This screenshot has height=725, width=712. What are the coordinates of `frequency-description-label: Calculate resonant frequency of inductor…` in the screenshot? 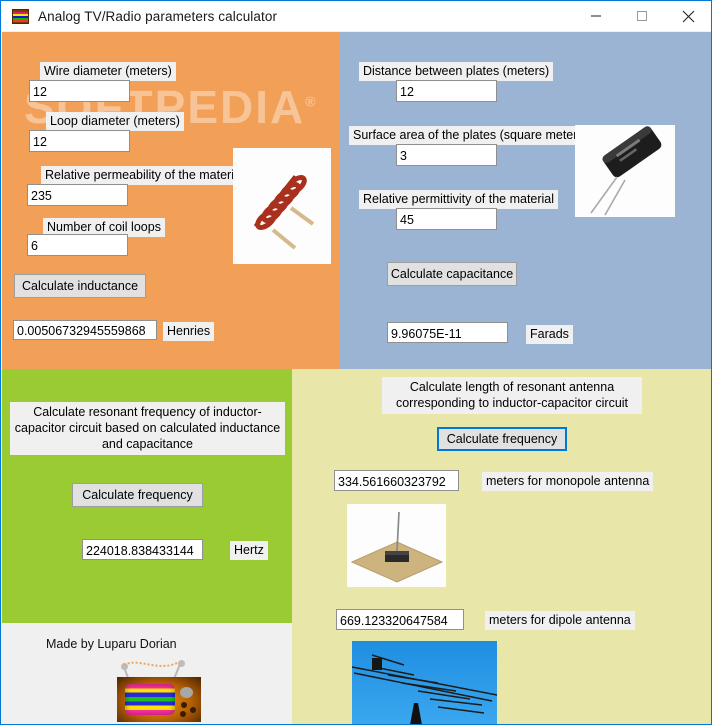 It's located at (147, 428).